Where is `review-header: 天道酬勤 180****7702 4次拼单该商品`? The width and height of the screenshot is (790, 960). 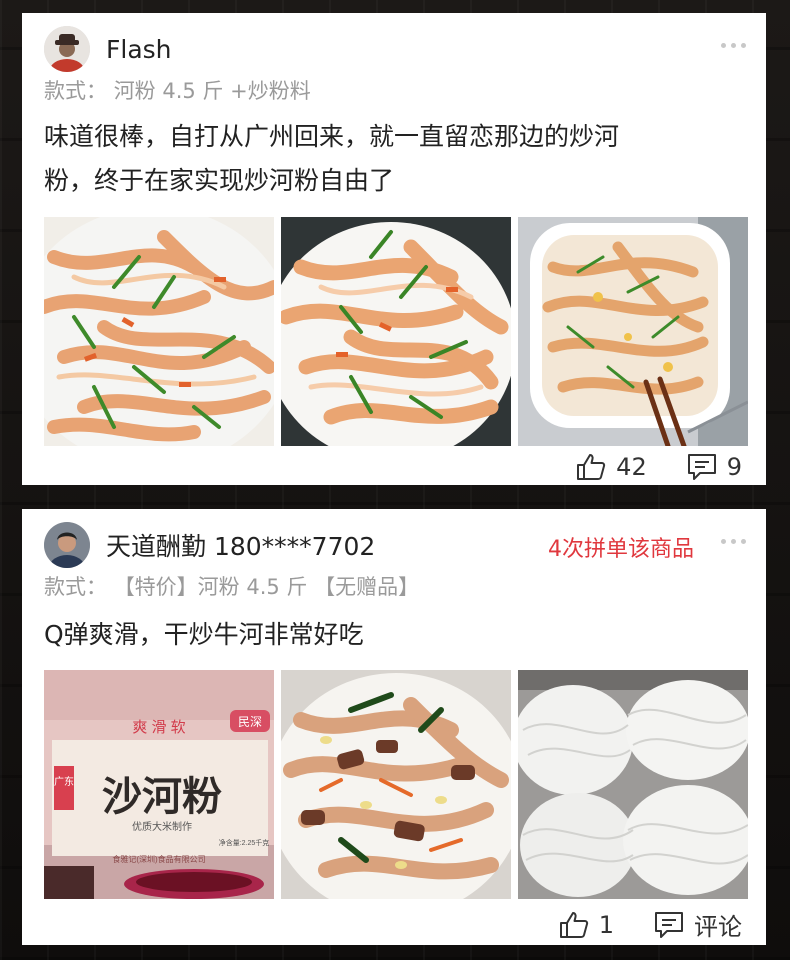
review-header: 天道酬勤 180****7702 4次拼单该商品 is located at coordinates (395, 545).